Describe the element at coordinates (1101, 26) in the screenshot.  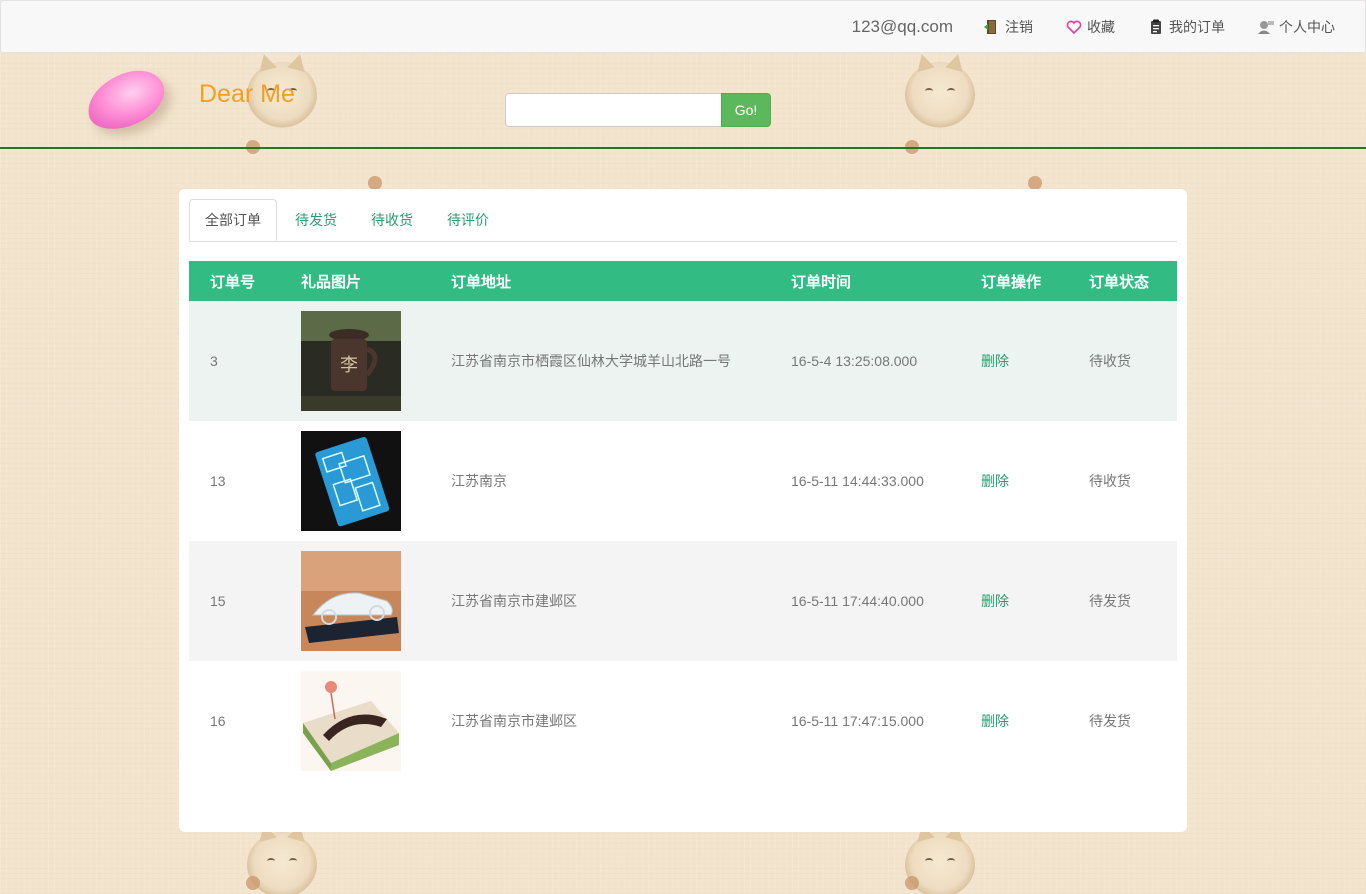
I see `nav-favorites-label: 收藏` at that location.